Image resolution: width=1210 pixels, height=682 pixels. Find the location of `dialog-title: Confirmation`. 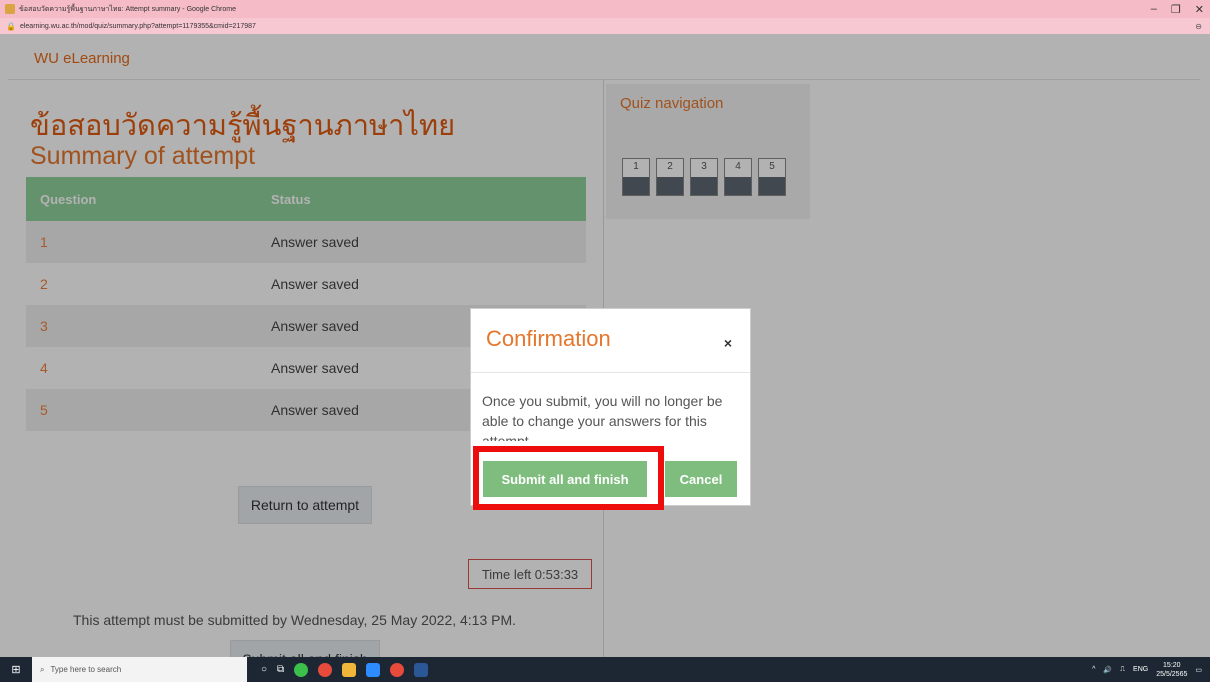

dialog-title: Confirmation is located at coordinates (548, 338).